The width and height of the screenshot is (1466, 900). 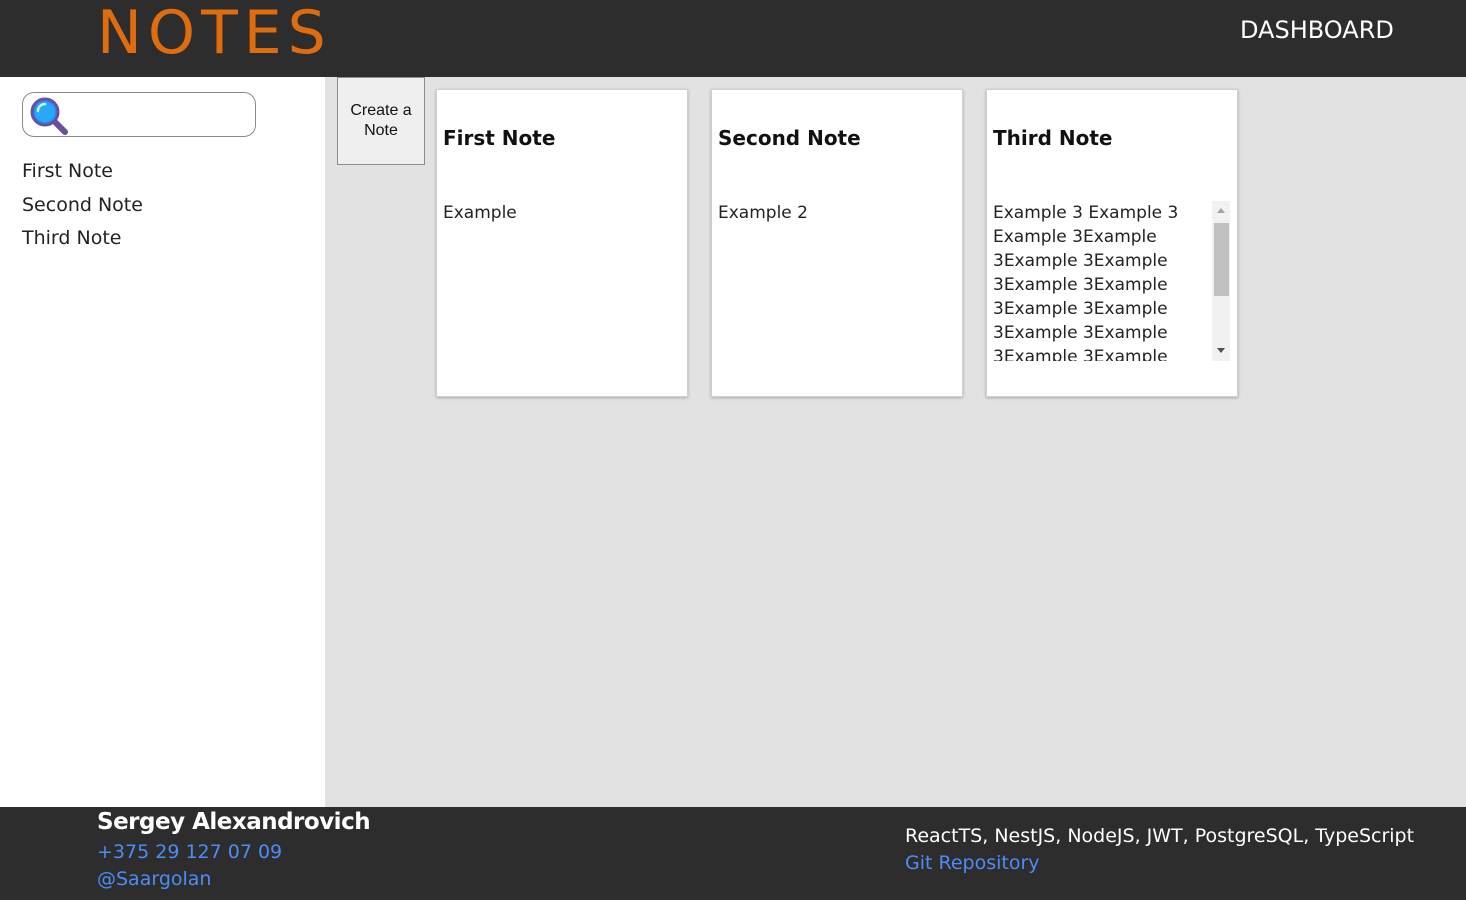 What do you see at coordinates (234, 822) in the screenshot?
I see `author-name: Sergey Alexandrovich` at bounding box center [234, 822].